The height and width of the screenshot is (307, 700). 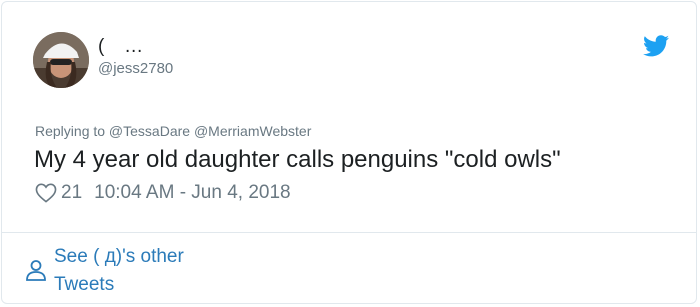 What do you see at coordinates (84, 284) in the screenshot?
I see `see-other-line2: Tweets` at bounding box center [84, 284].